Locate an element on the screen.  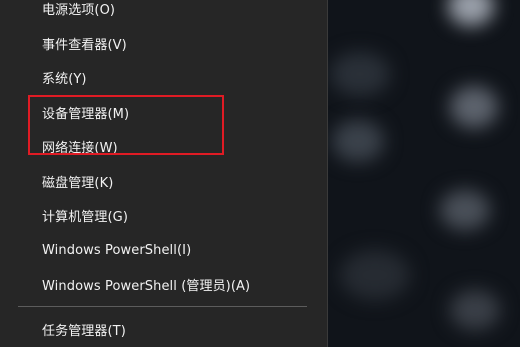
menu-item-windows-powershell: Windows PowerShell(I) is located at coordinates (163, 250).